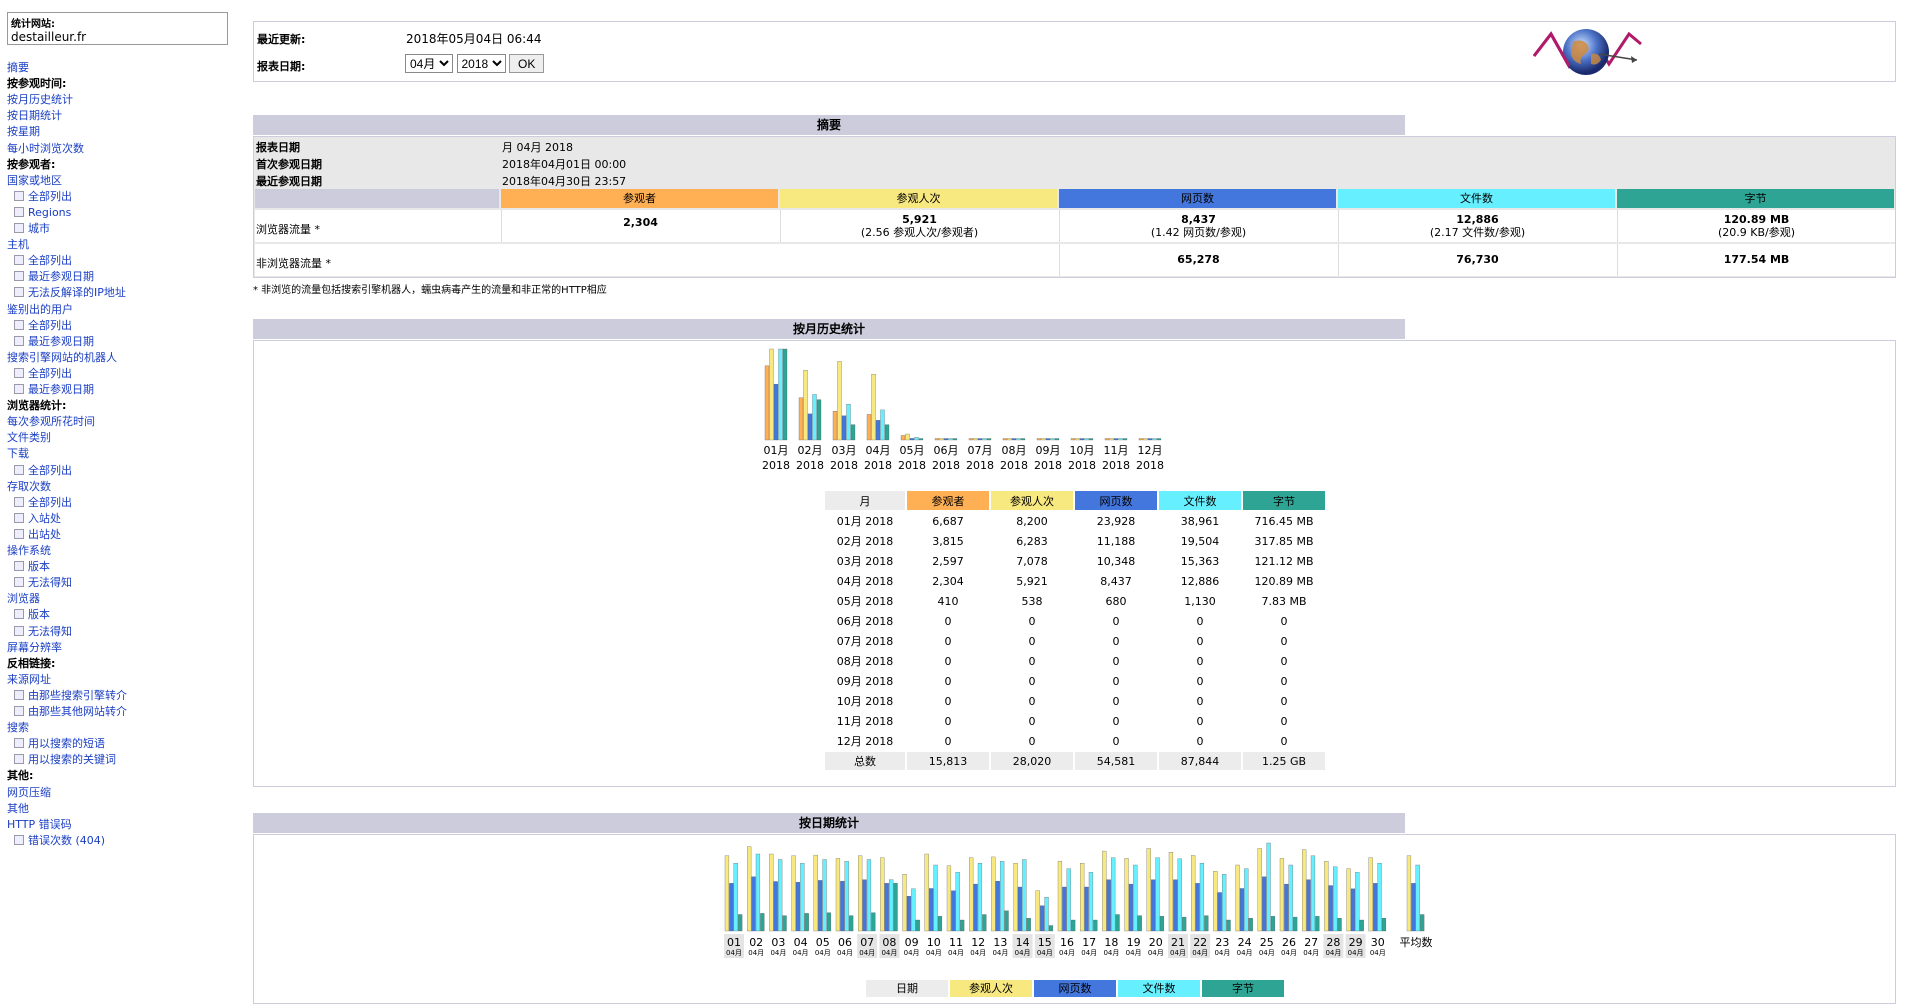  What do you see at coordinates (1067, 942) in the screenshot?
I see `day-tick-15: 16` at bounding box center [1067, 942].